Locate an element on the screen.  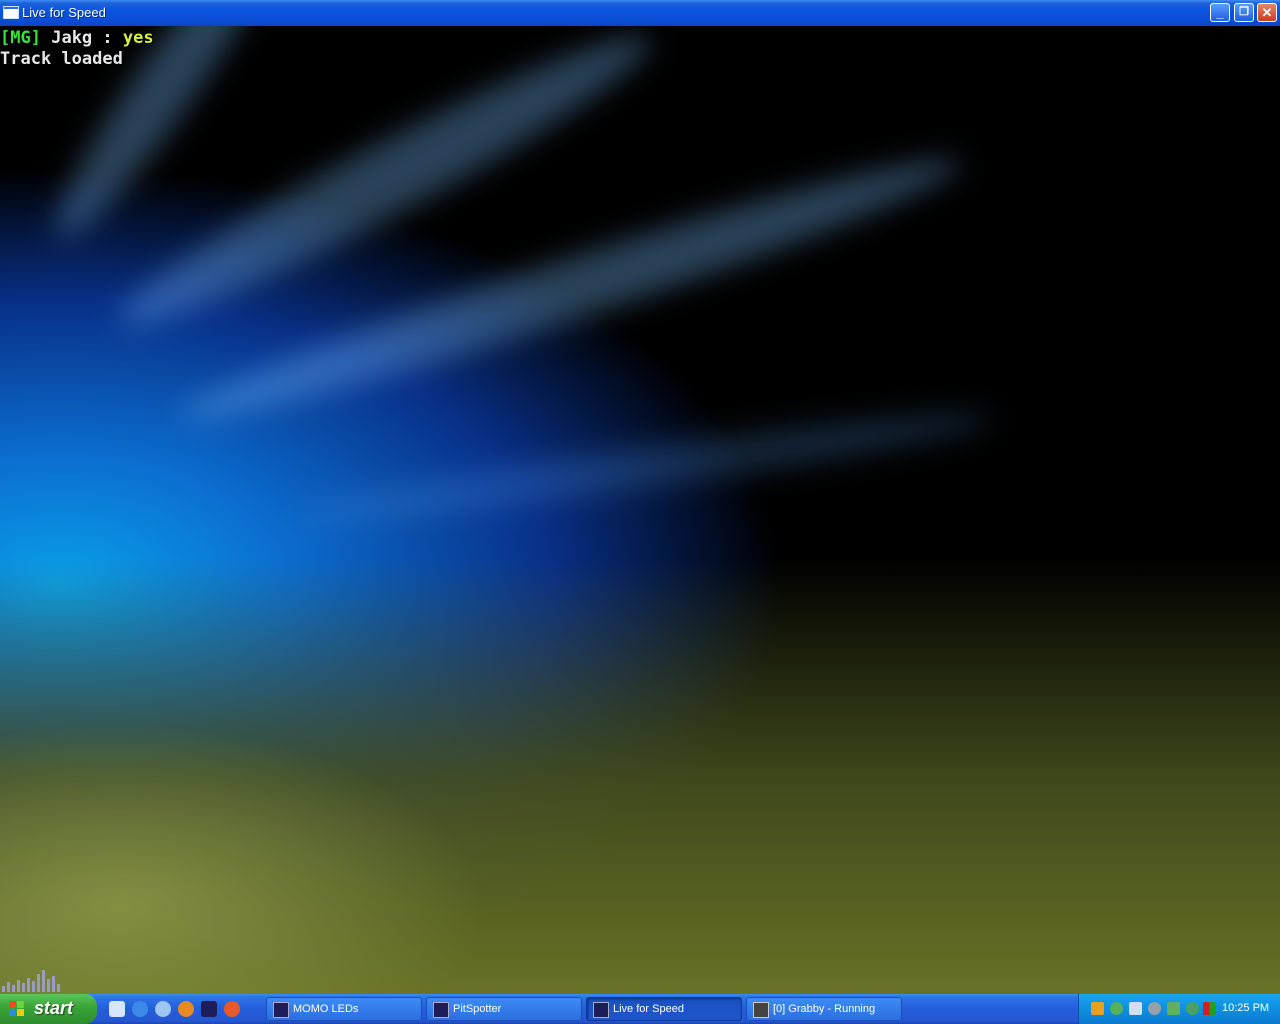
chat-bracket-close: ] is located at coordinates (35, 38).